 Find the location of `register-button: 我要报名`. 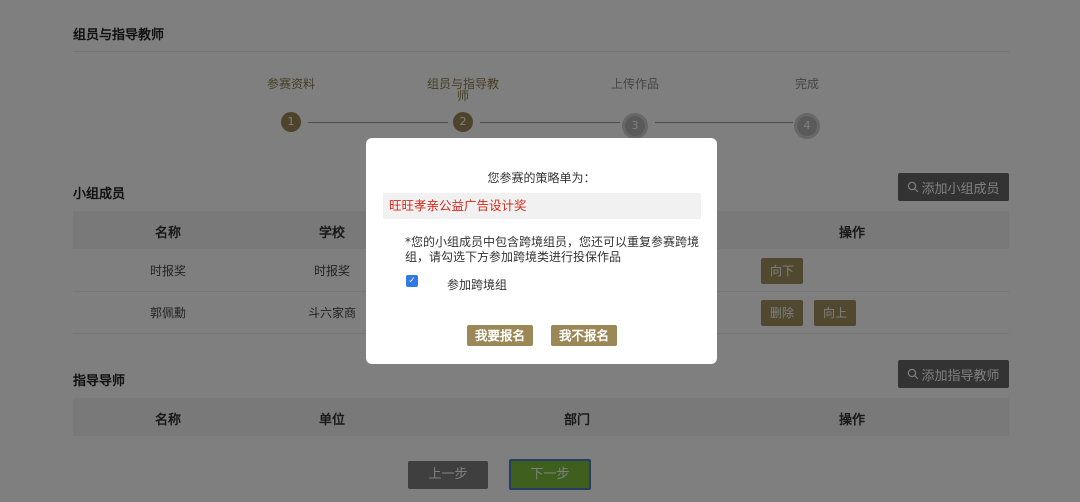

register-button: 我要报名 is located at coordinates (500, 335).